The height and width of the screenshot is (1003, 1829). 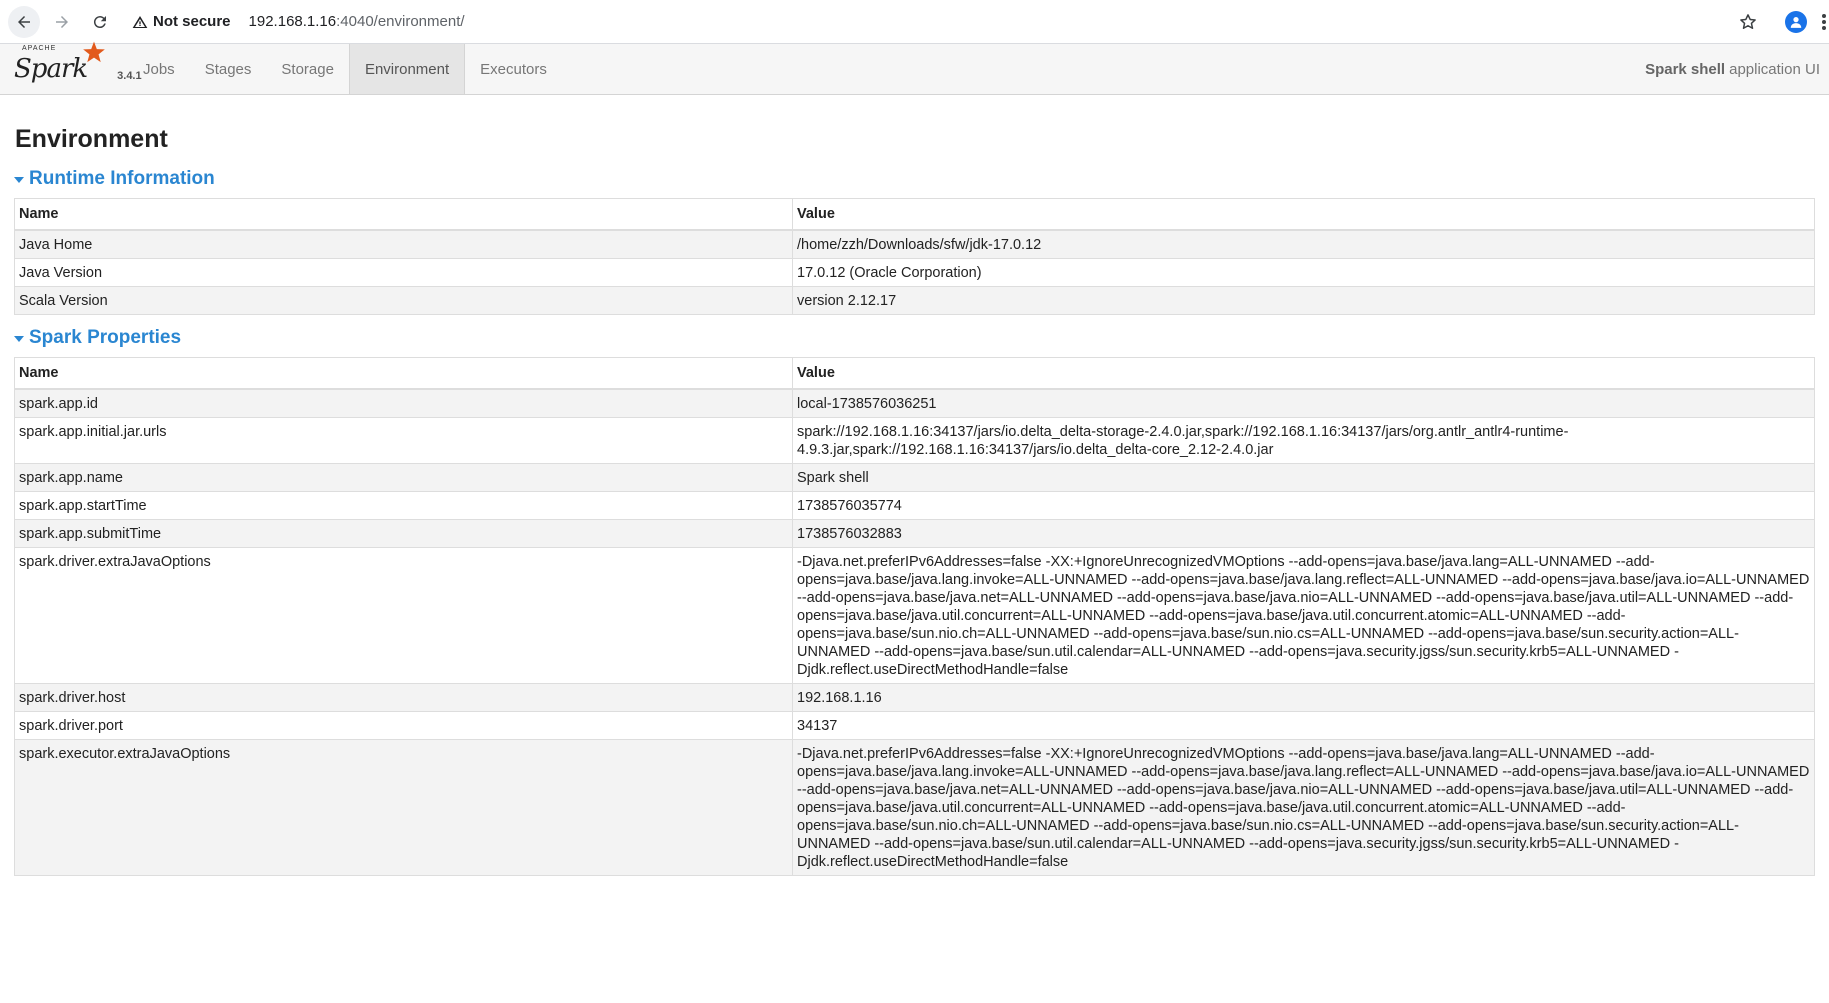 I want to click on spark-logo: APACHE Spark, so click(x=59, y=62).